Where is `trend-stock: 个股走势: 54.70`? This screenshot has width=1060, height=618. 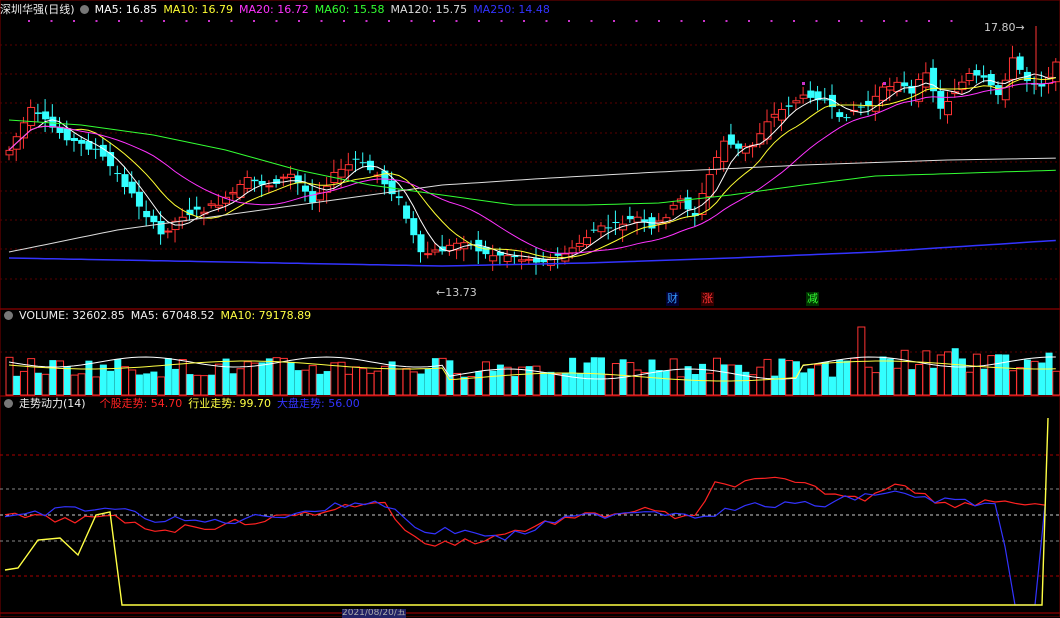
trend-stock: 个股走势: 54.70 is located at coordinates (141, 403).